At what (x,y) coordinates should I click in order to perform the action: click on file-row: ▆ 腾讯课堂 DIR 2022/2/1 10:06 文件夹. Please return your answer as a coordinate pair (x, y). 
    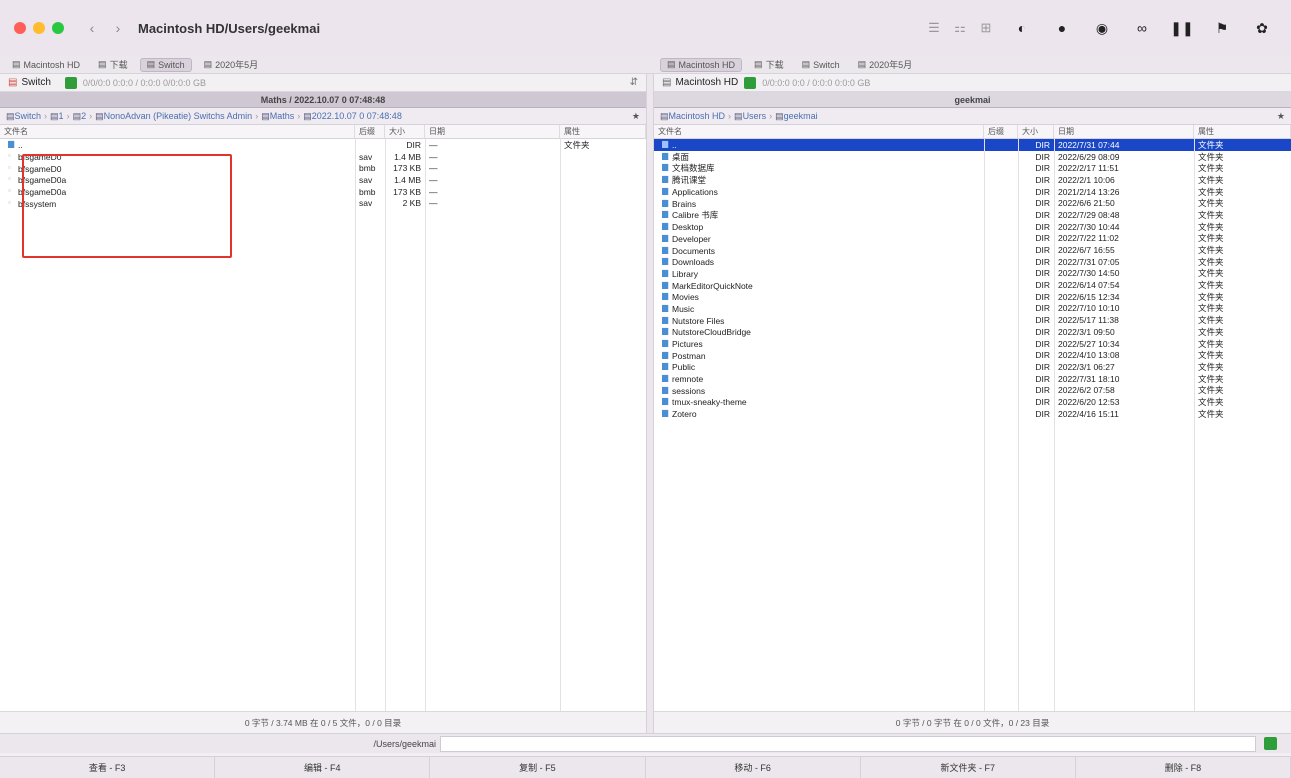
    Looking at the image, I should click on (972, 180).